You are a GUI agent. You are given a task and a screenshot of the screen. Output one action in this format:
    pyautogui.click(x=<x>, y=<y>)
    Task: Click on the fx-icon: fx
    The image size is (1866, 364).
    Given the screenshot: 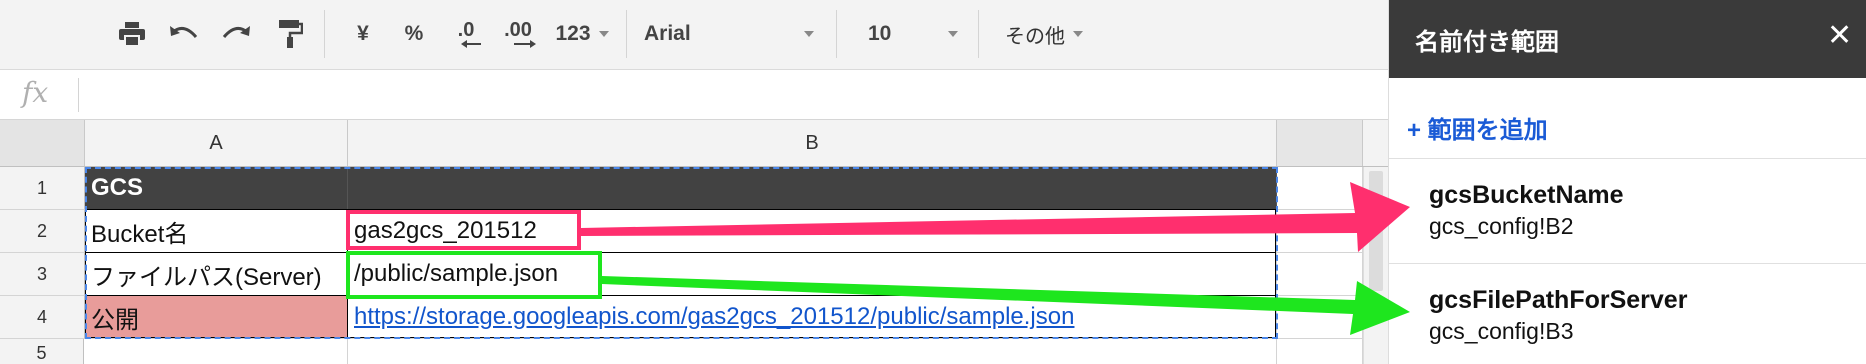 What is the action you would take?
    pyautogui.click(x=35, y=92)
    